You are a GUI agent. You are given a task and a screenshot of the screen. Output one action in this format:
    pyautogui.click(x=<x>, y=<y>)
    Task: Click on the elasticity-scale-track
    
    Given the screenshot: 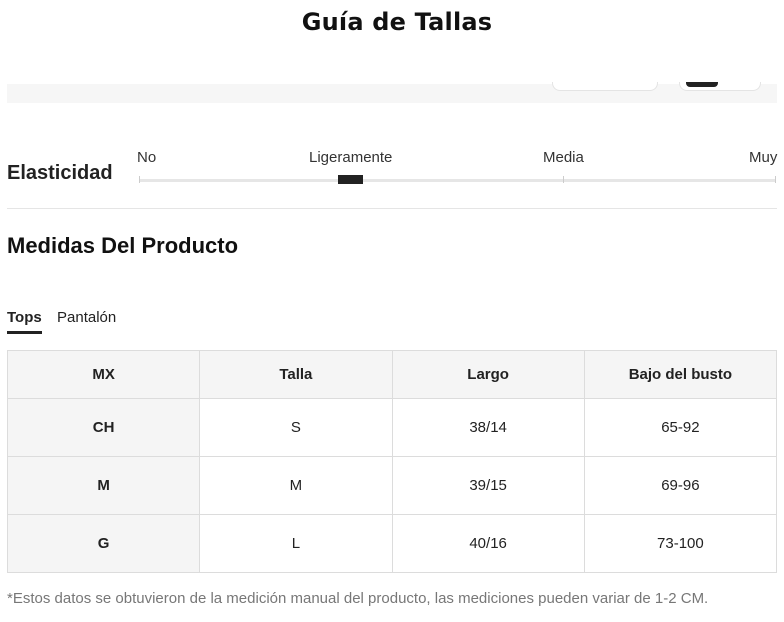 What is the action you would take?
    pyautogui.click(x=457, y=180)
    